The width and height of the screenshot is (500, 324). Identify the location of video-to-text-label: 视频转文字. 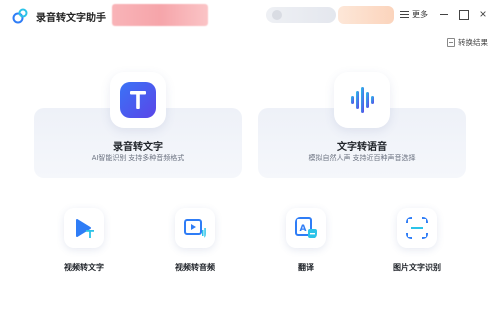
(84, 267).